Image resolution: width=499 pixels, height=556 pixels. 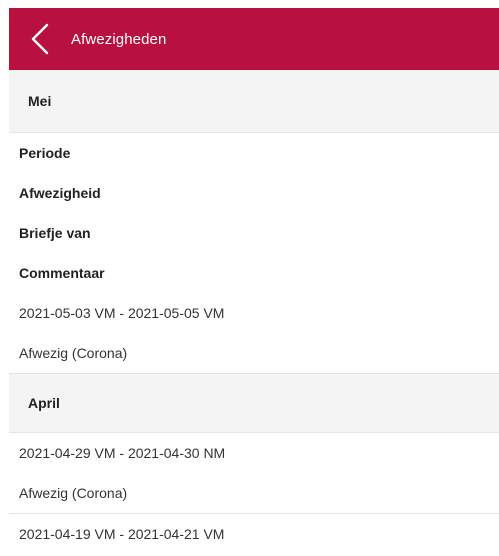 What do you see at coordinates (254, 193) in the screenshot?
I see `label-absence: Afwezigheid` at bounding box center [254, 193].